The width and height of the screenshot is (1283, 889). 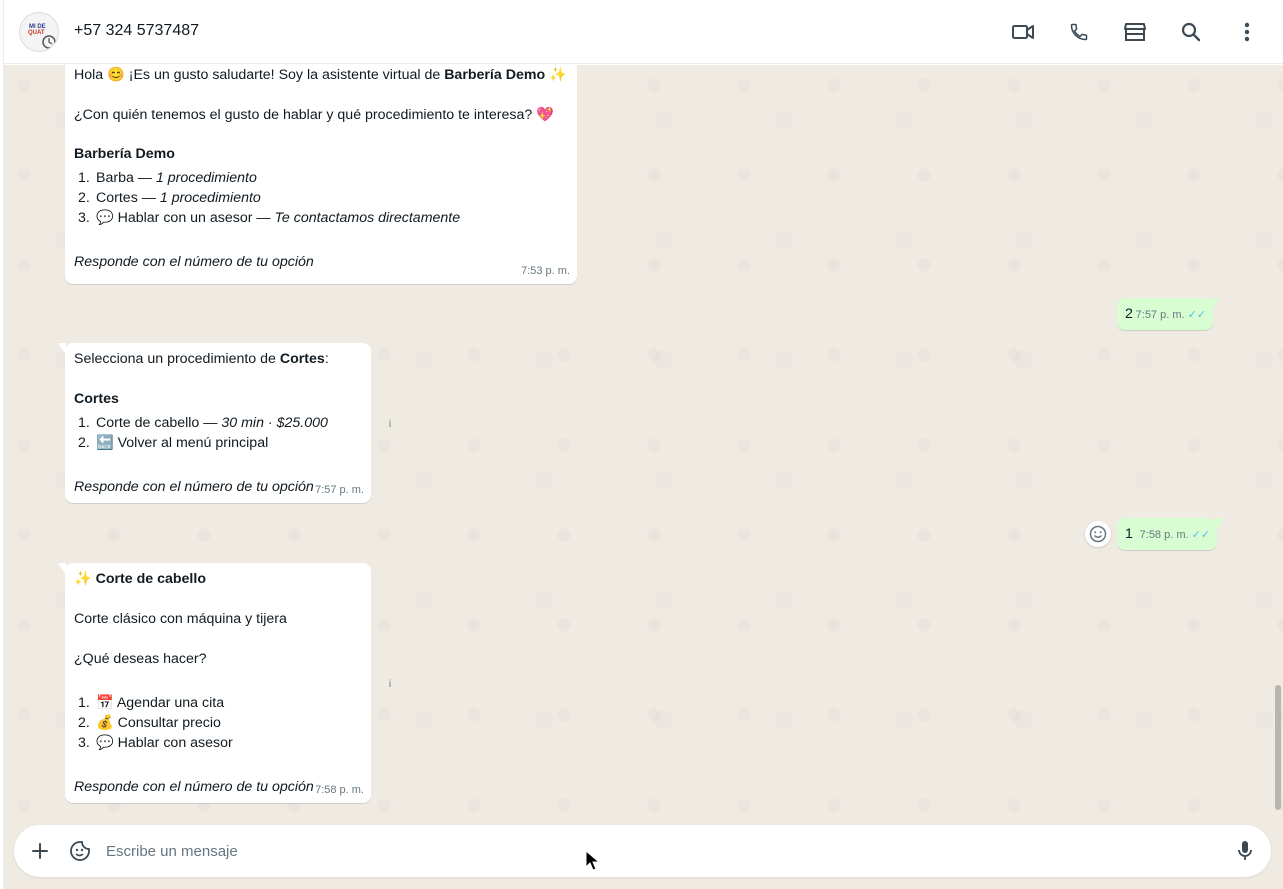 What do you see at coordinates (339, 790) in the screenshot?
I see `message-time: 7:58 p. m.` at bounding box center [339, 790].